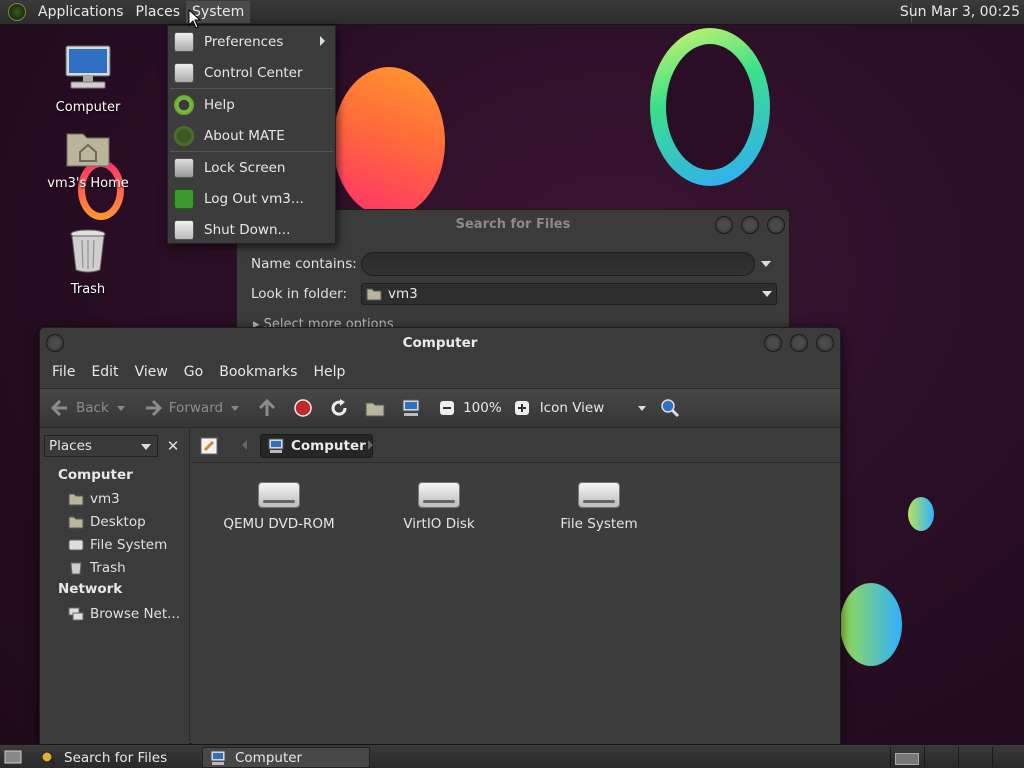 This screenshot has height=768, width=1024. Describe the element at coordinates (104, 372) in the screenshot. I see `menu-edit: Edit` at that location.